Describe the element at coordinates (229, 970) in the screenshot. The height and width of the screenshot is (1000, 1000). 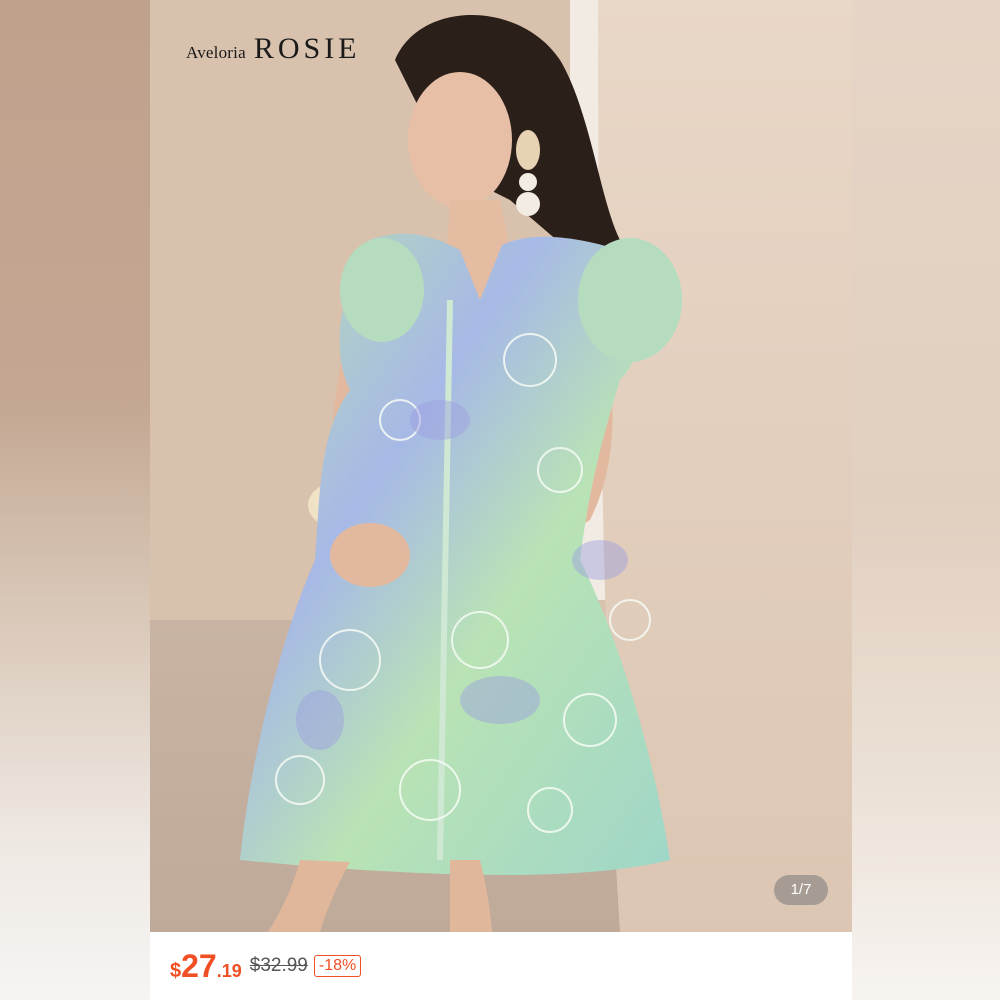
I see `price-decimal: .19` at that location.